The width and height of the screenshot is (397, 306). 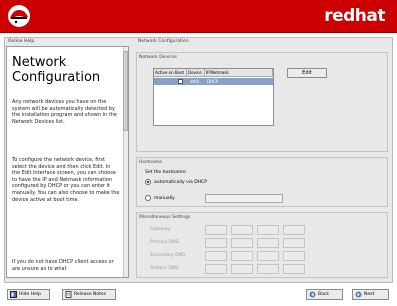 I want to click on secondary-dns-label: Secondary DNS:, so click(x=168, y=255).